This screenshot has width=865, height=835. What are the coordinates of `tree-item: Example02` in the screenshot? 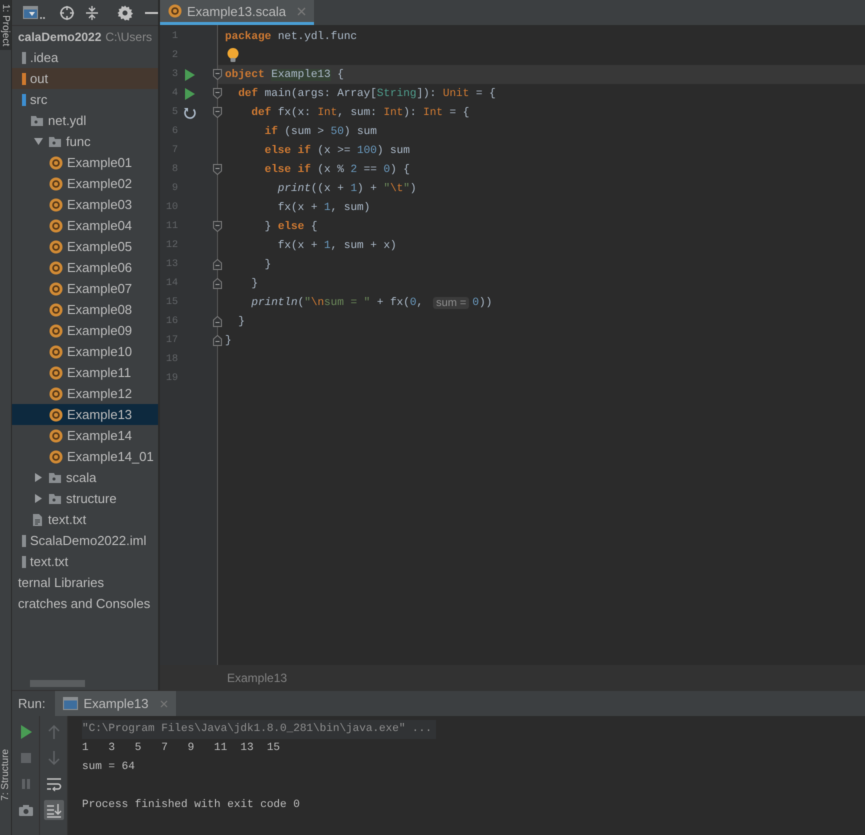 It's located at (85, 183).